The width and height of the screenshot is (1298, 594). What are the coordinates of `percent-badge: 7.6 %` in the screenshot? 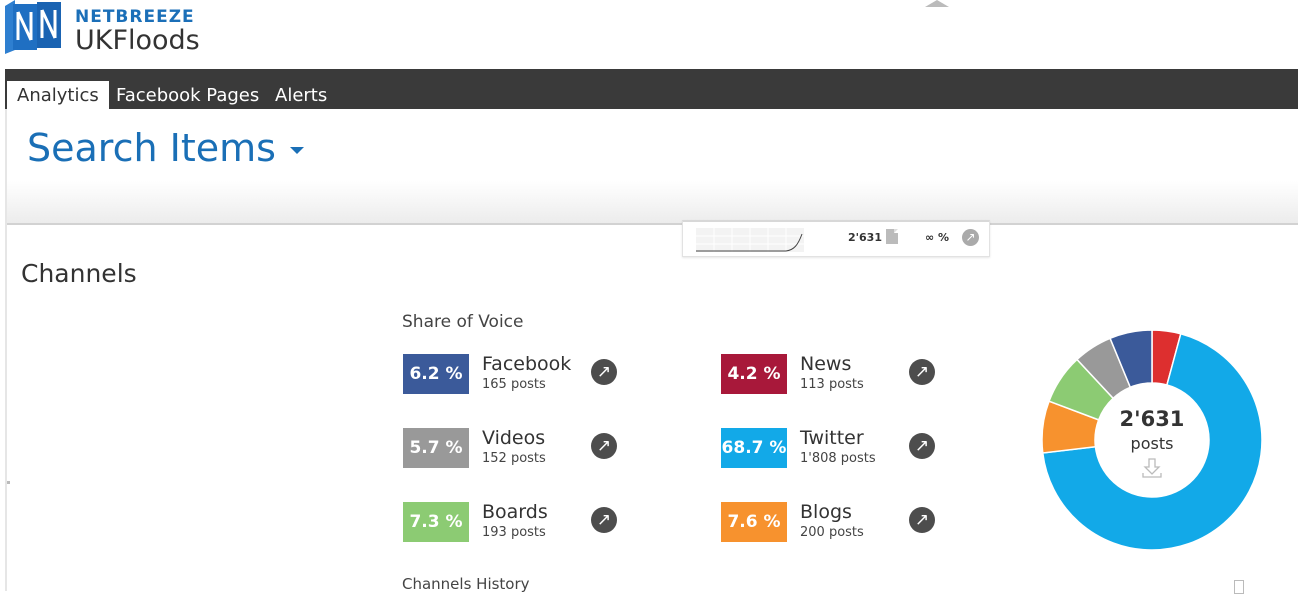 It's located at (754, 522).